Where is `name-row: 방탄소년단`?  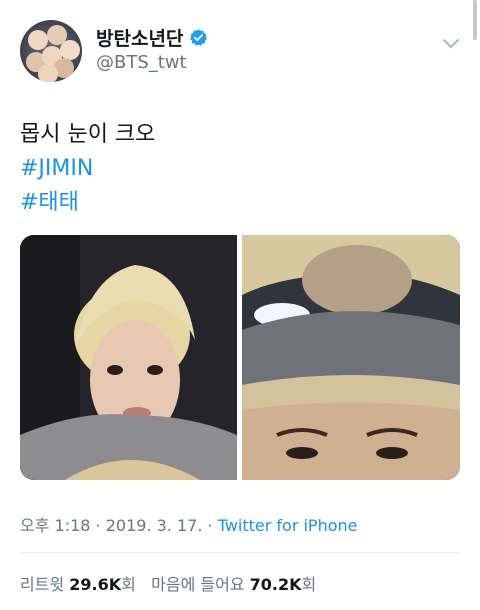 name-row: 방탄소년단 is located at coordinates (152, 37).